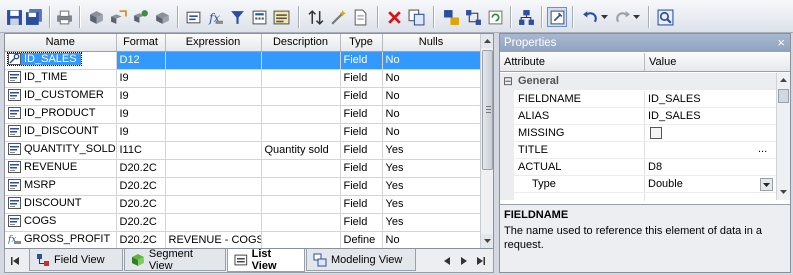  What do you see at coordinates (215, 17) in the screenshot?
I see `define-field-icon: fx` at bounding box center [215, 17].